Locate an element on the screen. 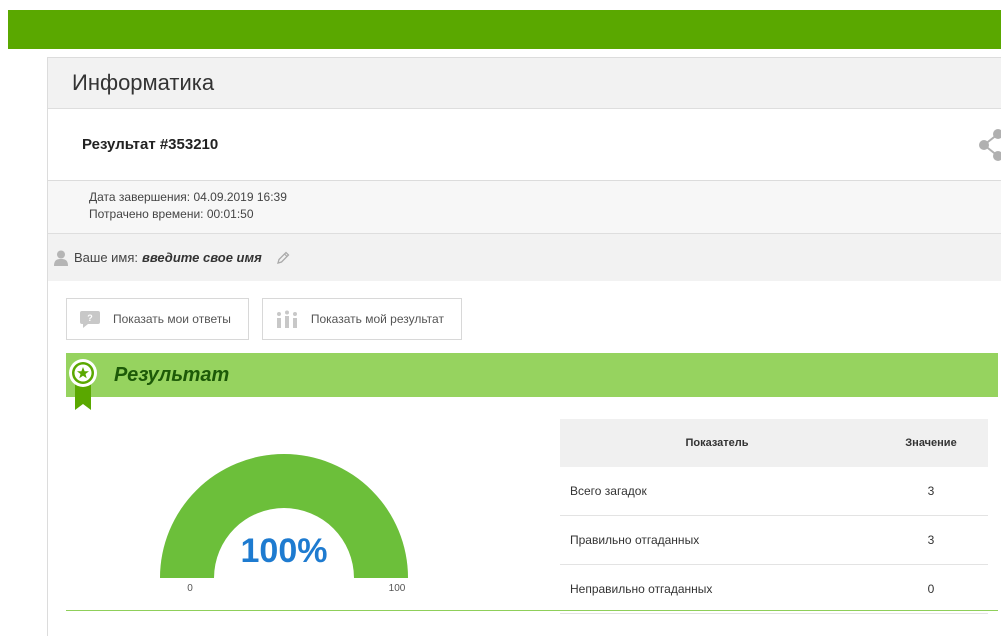 Image resolution: width=1001 pixels, height=636 pixels. banner-title: Результат is located at coordinates (172, 374).